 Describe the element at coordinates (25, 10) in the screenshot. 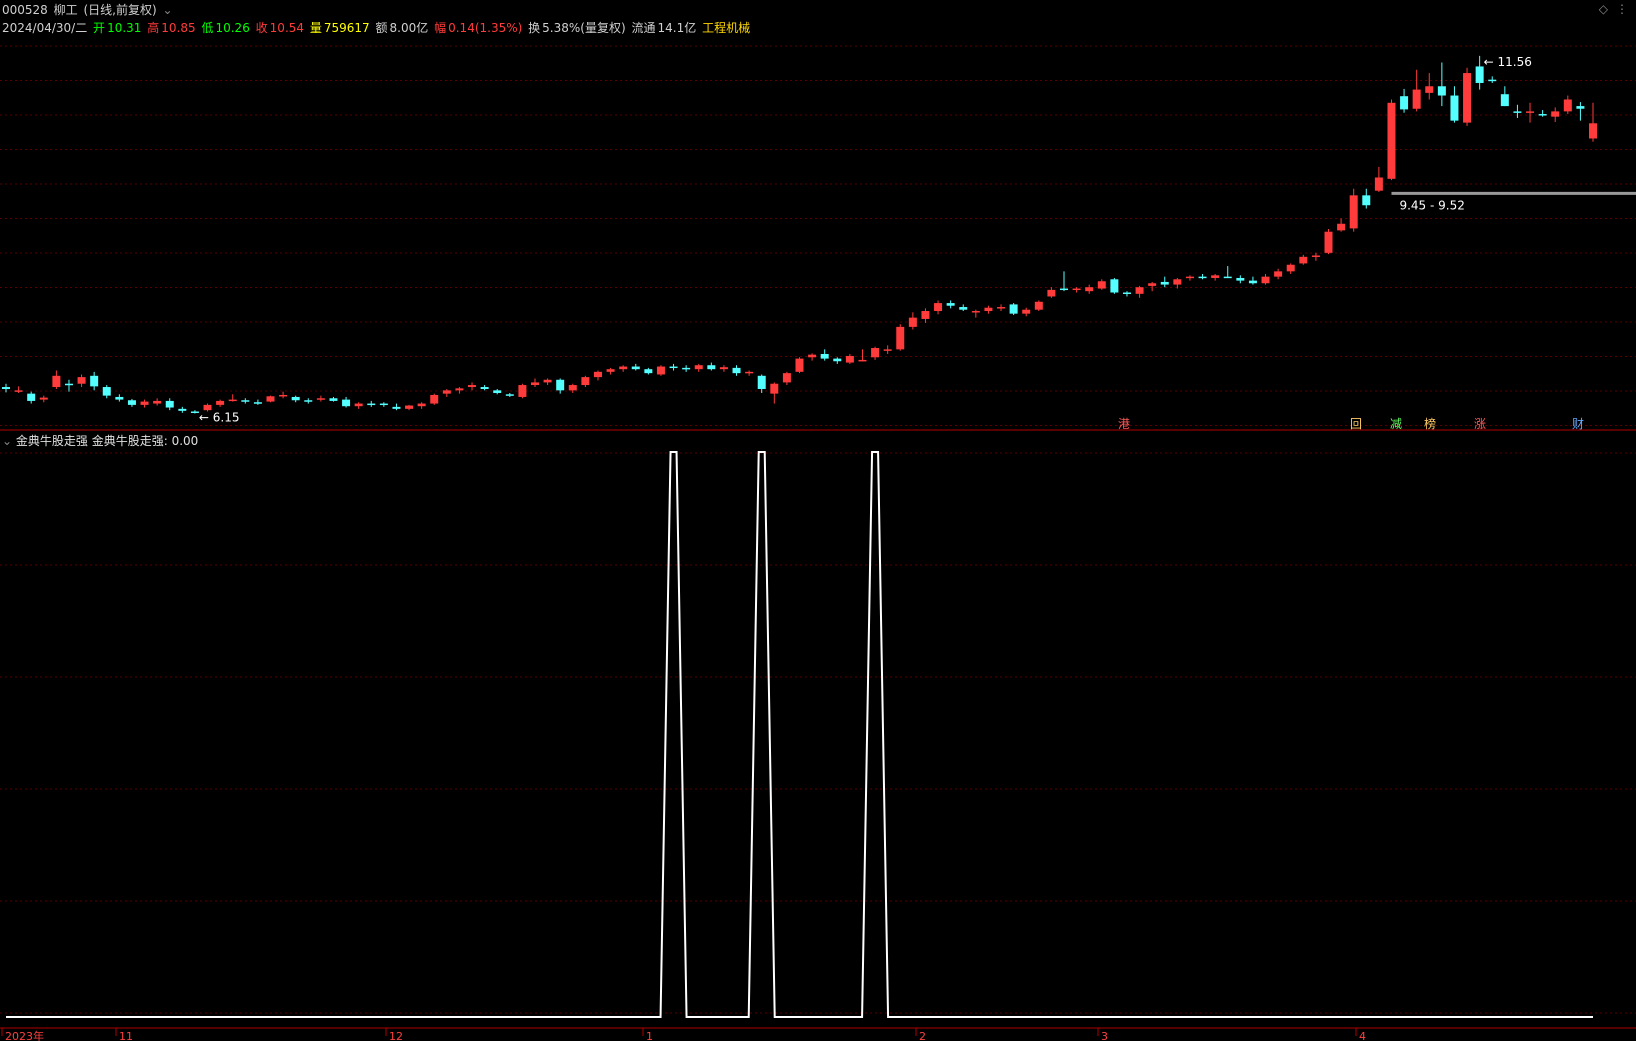

I see `stock-code: 000528` at that location.